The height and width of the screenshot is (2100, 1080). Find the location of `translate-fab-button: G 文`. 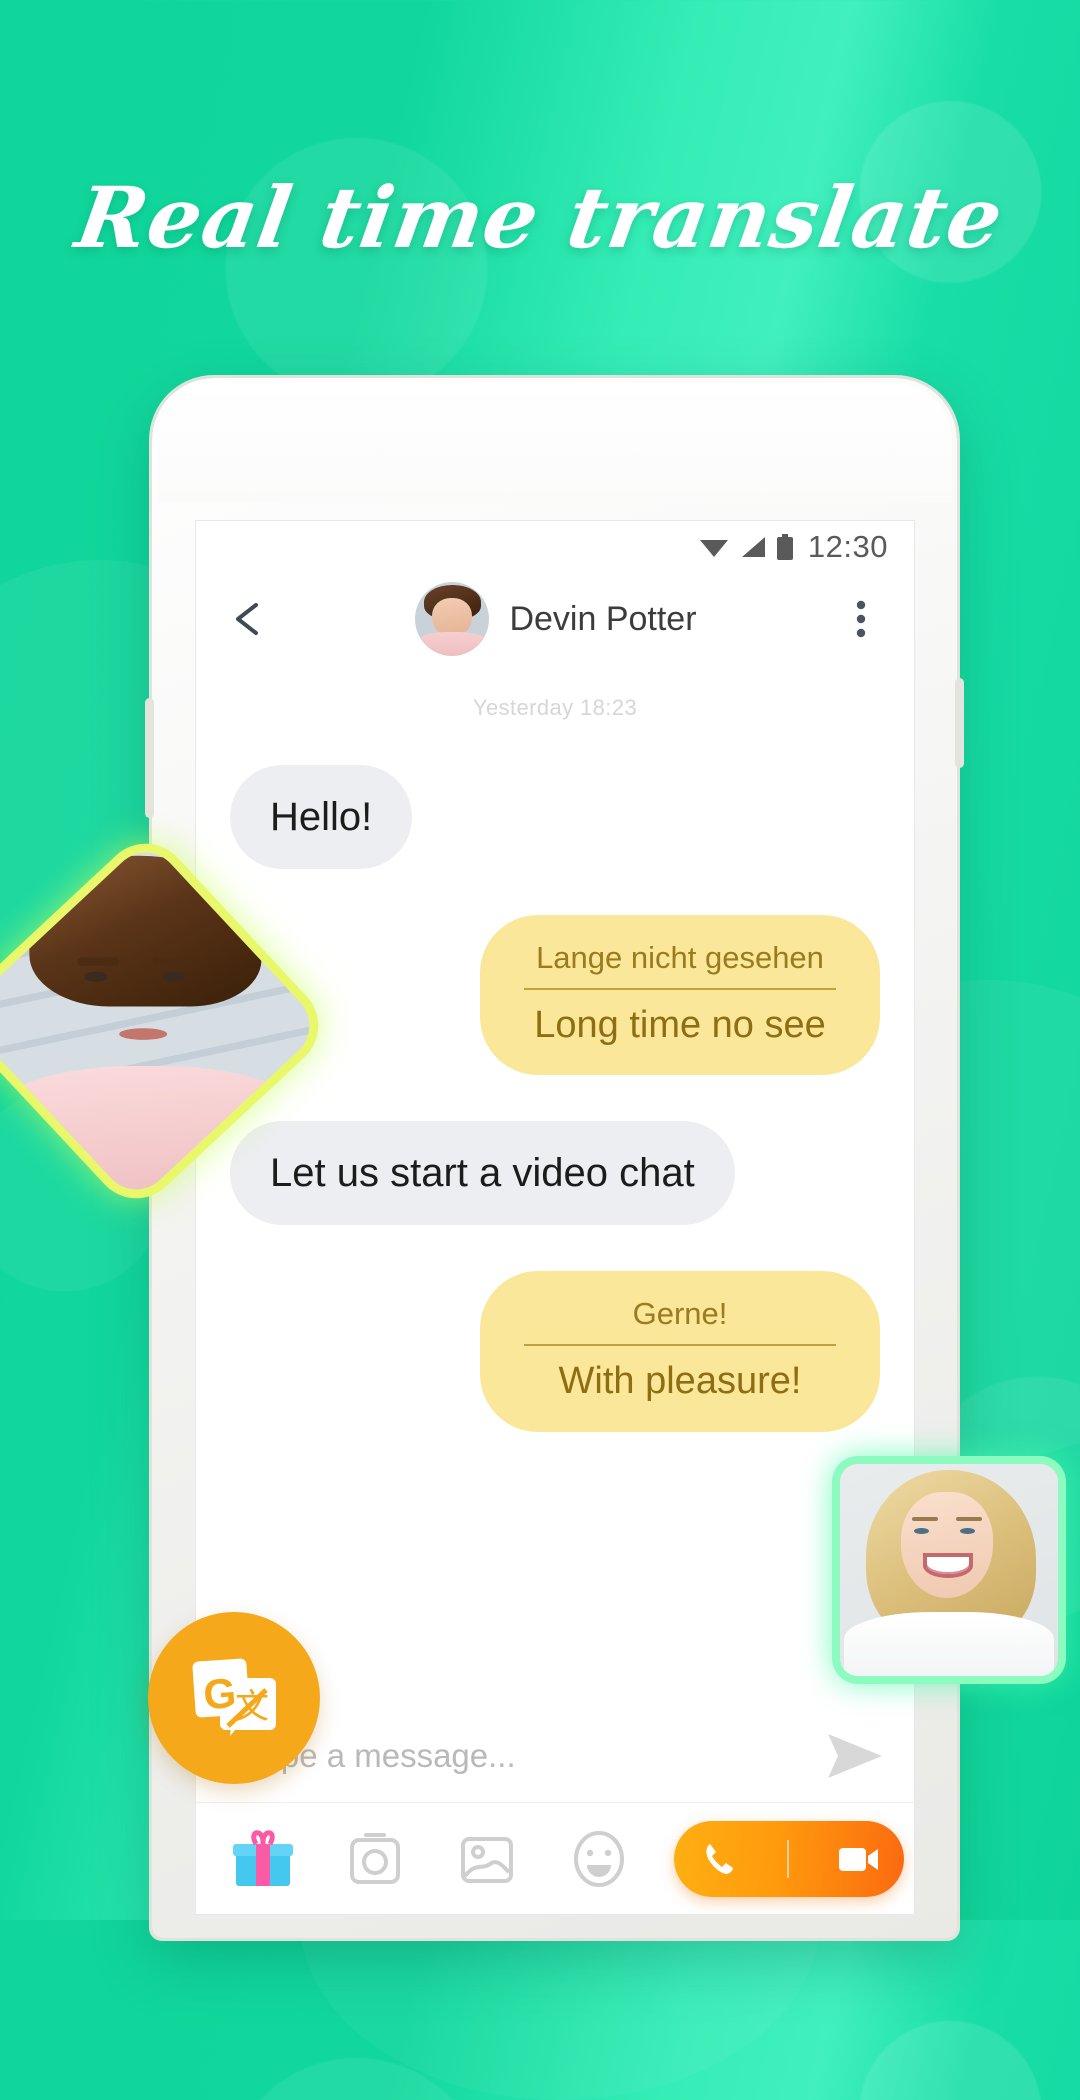

translate-fab-button: G 文 is located at coordinates (234, 1698).